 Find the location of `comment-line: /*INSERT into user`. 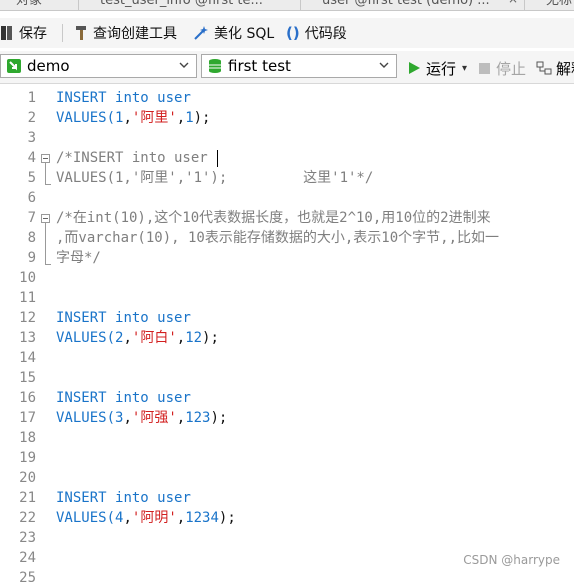

comment-line: /*INSERT into user is located at coordinates (132, 158).